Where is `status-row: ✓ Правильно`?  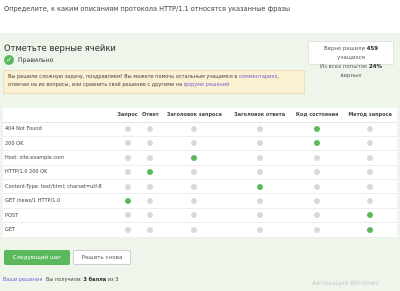 status-row: ✓ Правильно is located at coordinates (28, 60).